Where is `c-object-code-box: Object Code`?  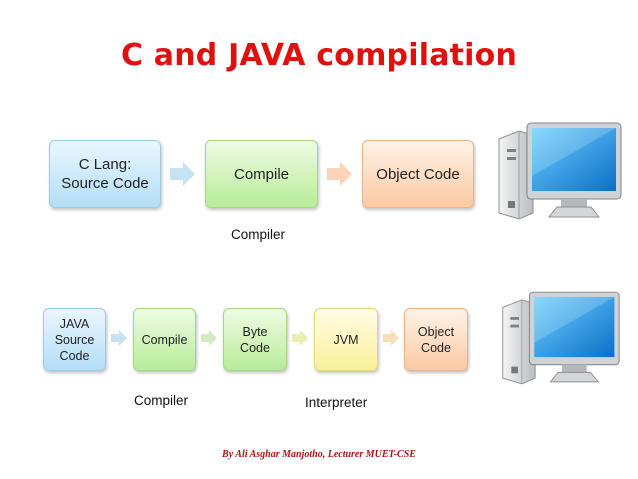 c-object-code-box: Object Code is located at coordinates (418, 174).